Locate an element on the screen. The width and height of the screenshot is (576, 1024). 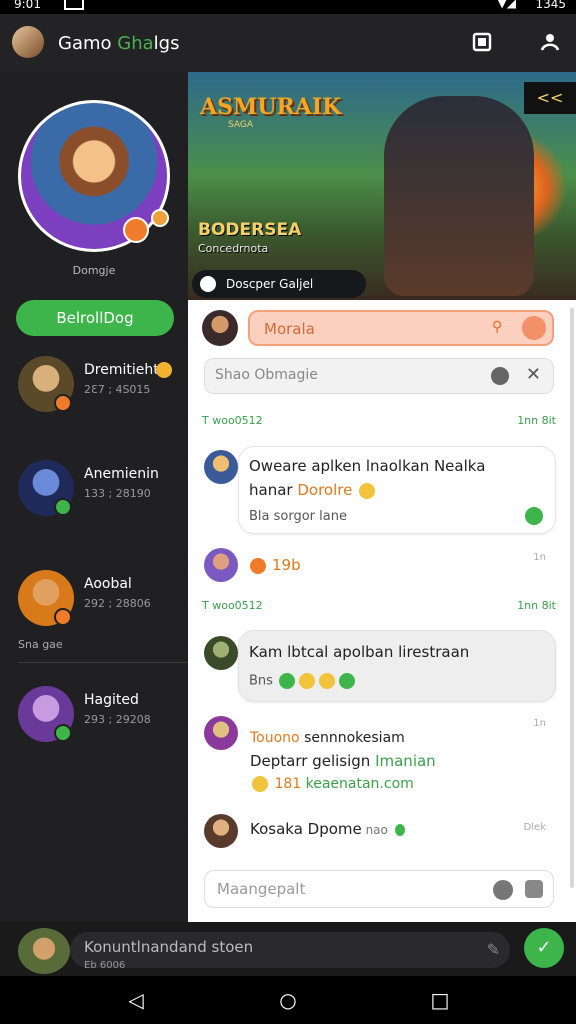
friend-item: Anemienin 133 ; 28190 is located at coordinates (94, 495).